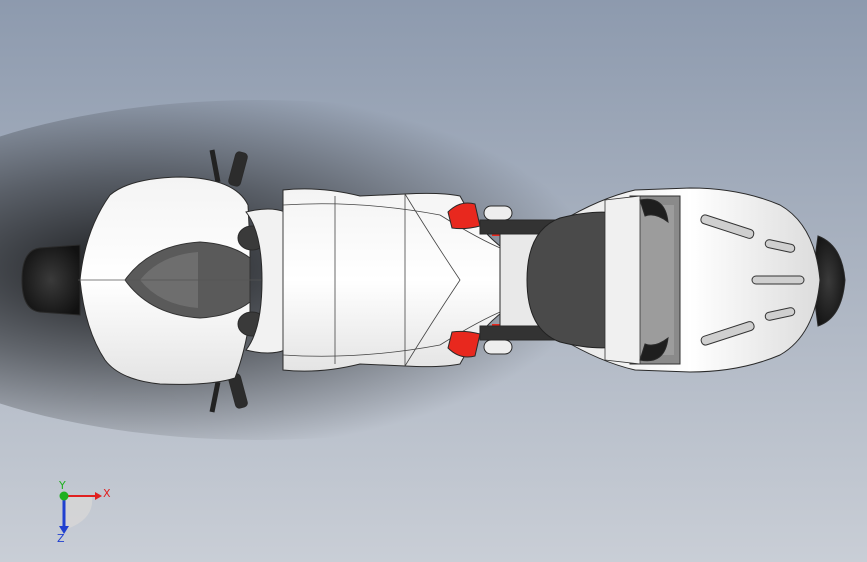 The height and width of the screenshot is (562, 867). I want to click on front-tire, so click(51, 280).